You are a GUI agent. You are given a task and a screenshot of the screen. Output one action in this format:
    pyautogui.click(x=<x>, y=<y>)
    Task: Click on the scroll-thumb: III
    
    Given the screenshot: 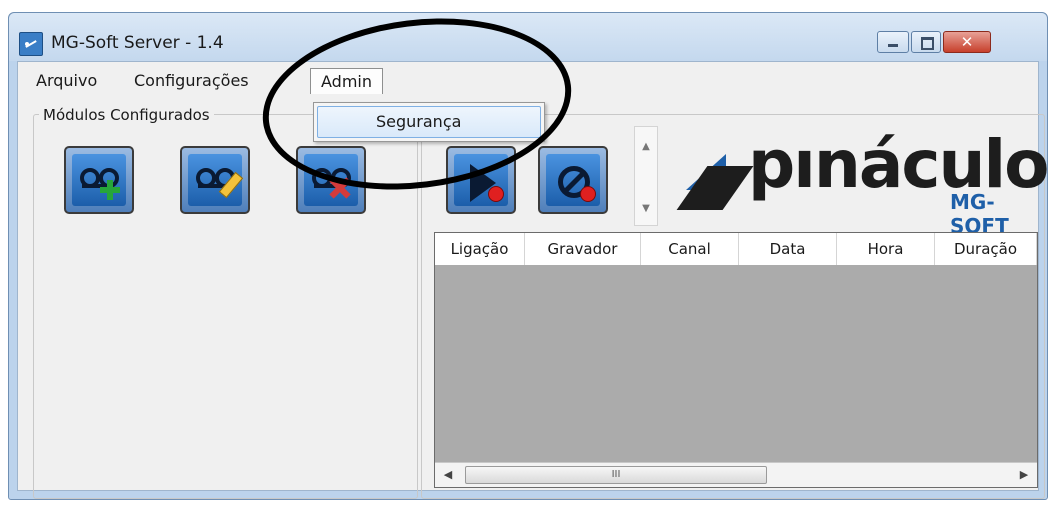 What is the action you would take?
    pyautogui.click(x=616, y=475)
    